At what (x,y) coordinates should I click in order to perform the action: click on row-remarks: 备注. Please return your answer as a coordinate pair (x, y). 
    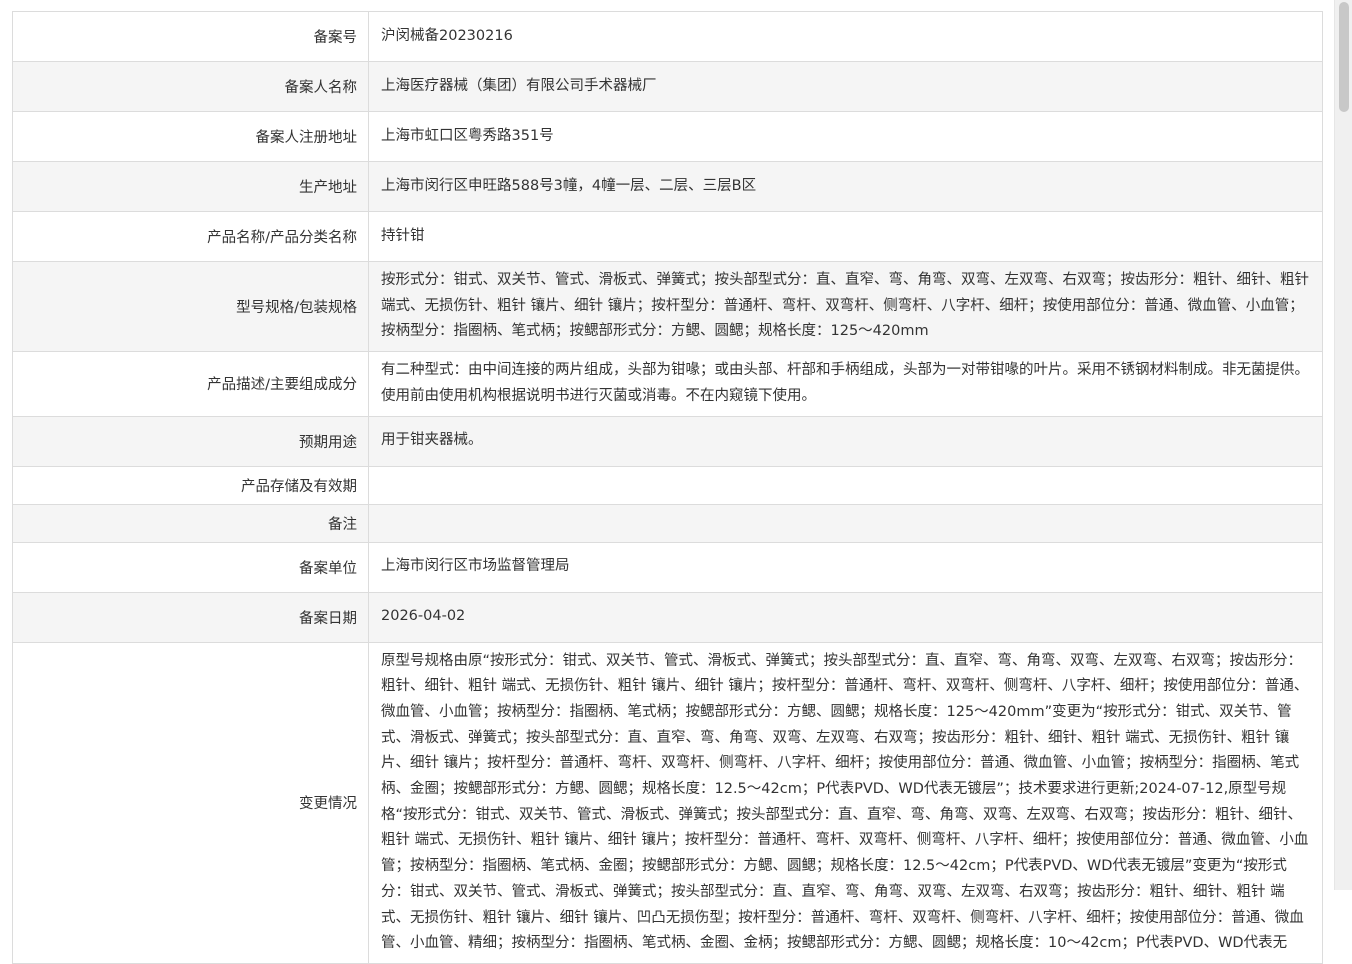
    Looking at the image, I should click on (667, 523).